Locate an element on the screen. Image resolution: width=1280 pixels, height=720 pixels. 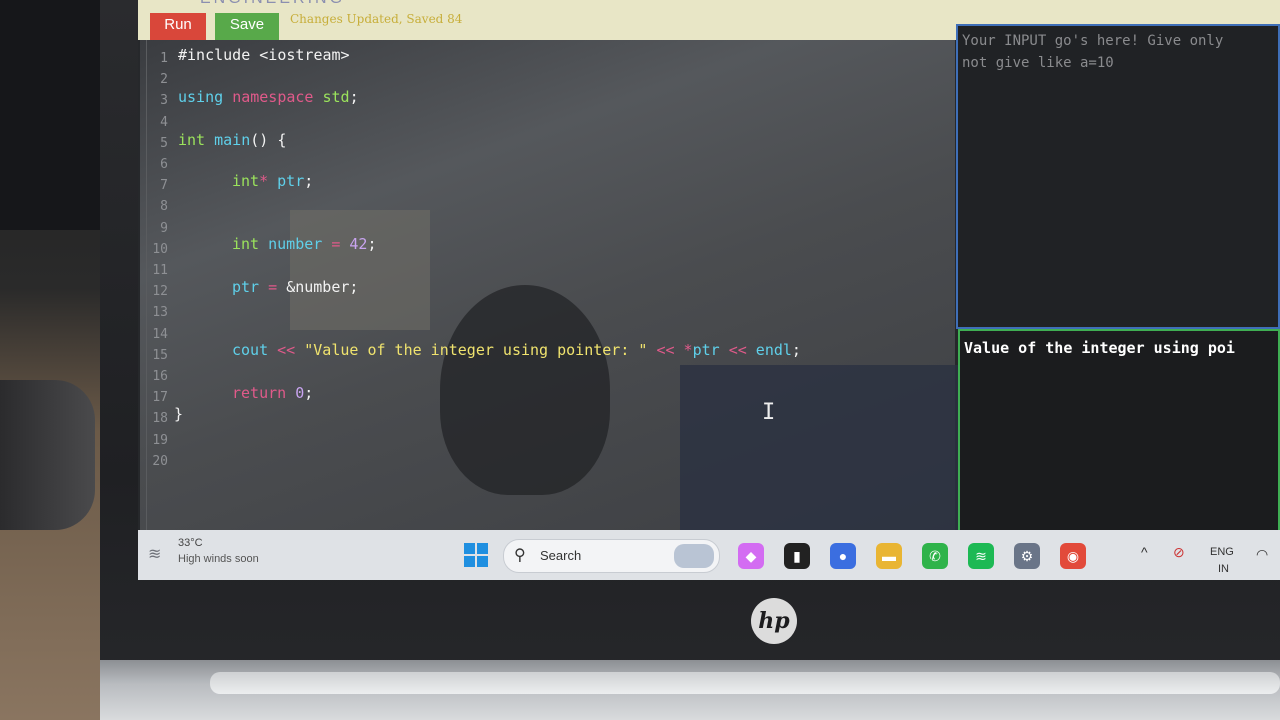
line-number: 7 is located at coordinates (164, 186).